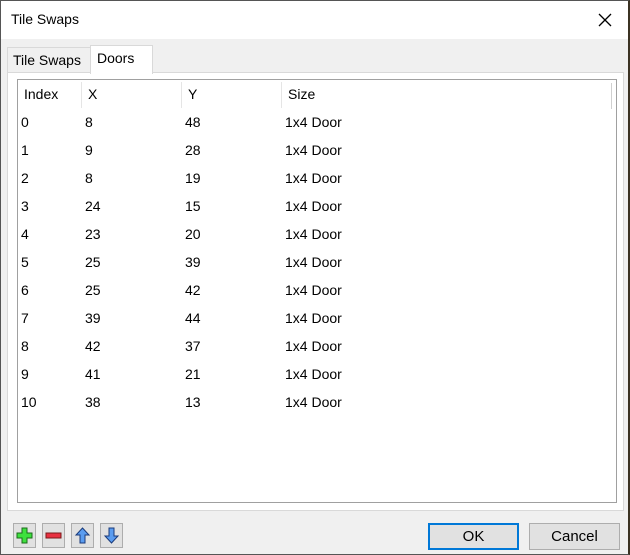 Image resolution: width=630 pixels, height=555 pixels. Describe the element at coordinates (193, 374) in the screenshot. I see `cell-y: 21` at that location.